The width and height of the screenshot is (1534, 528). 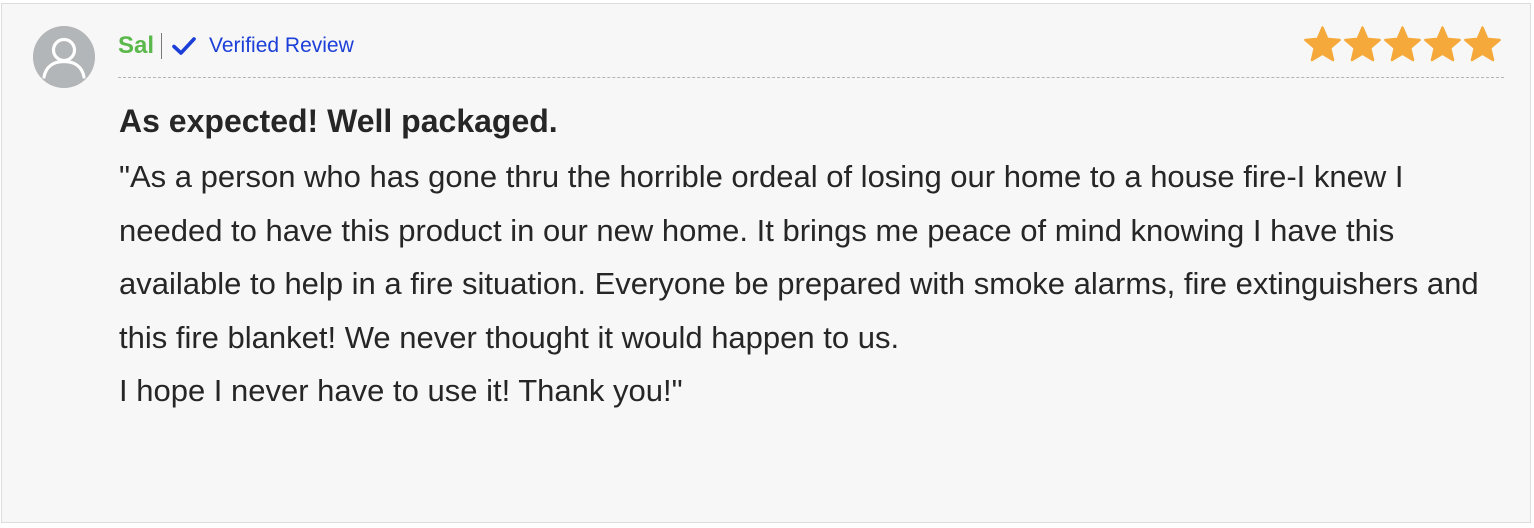 I want to click on review-header: Sal Verified Review, so click(x=236, y=46).